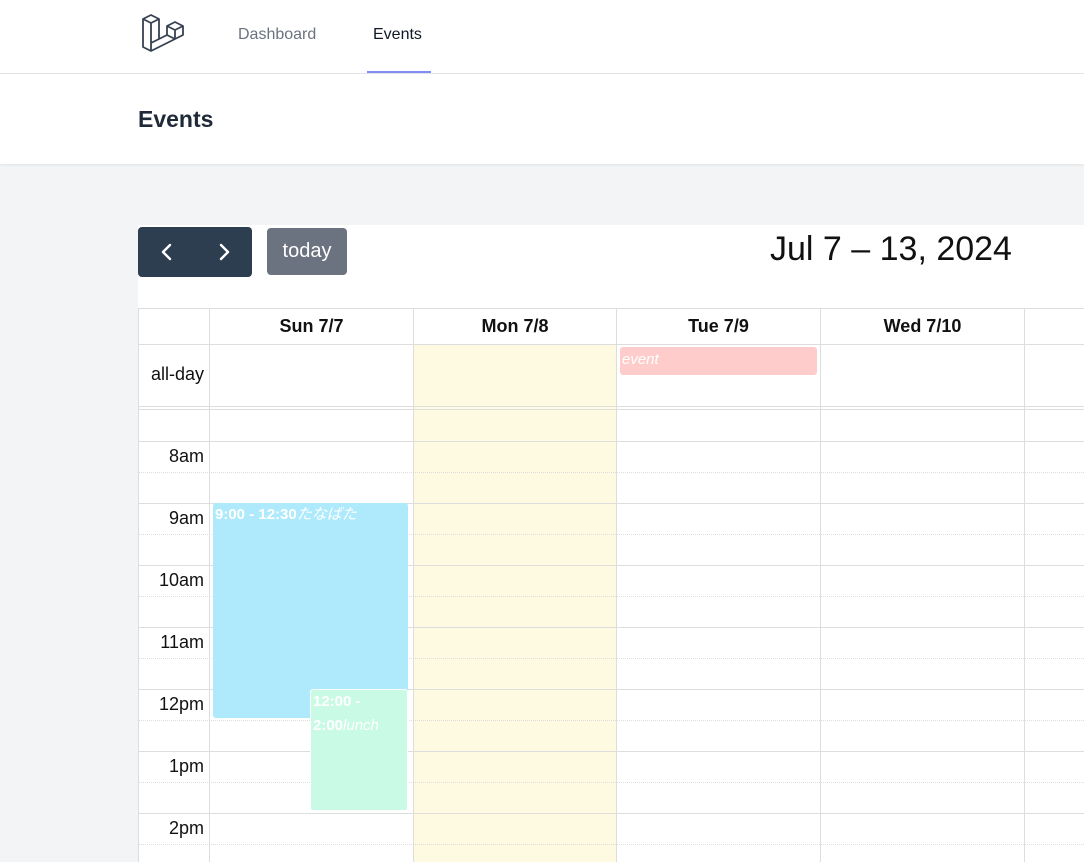 This screenshot has height=862, width=1084. I want to click on today-button: today, so click(307, 251).